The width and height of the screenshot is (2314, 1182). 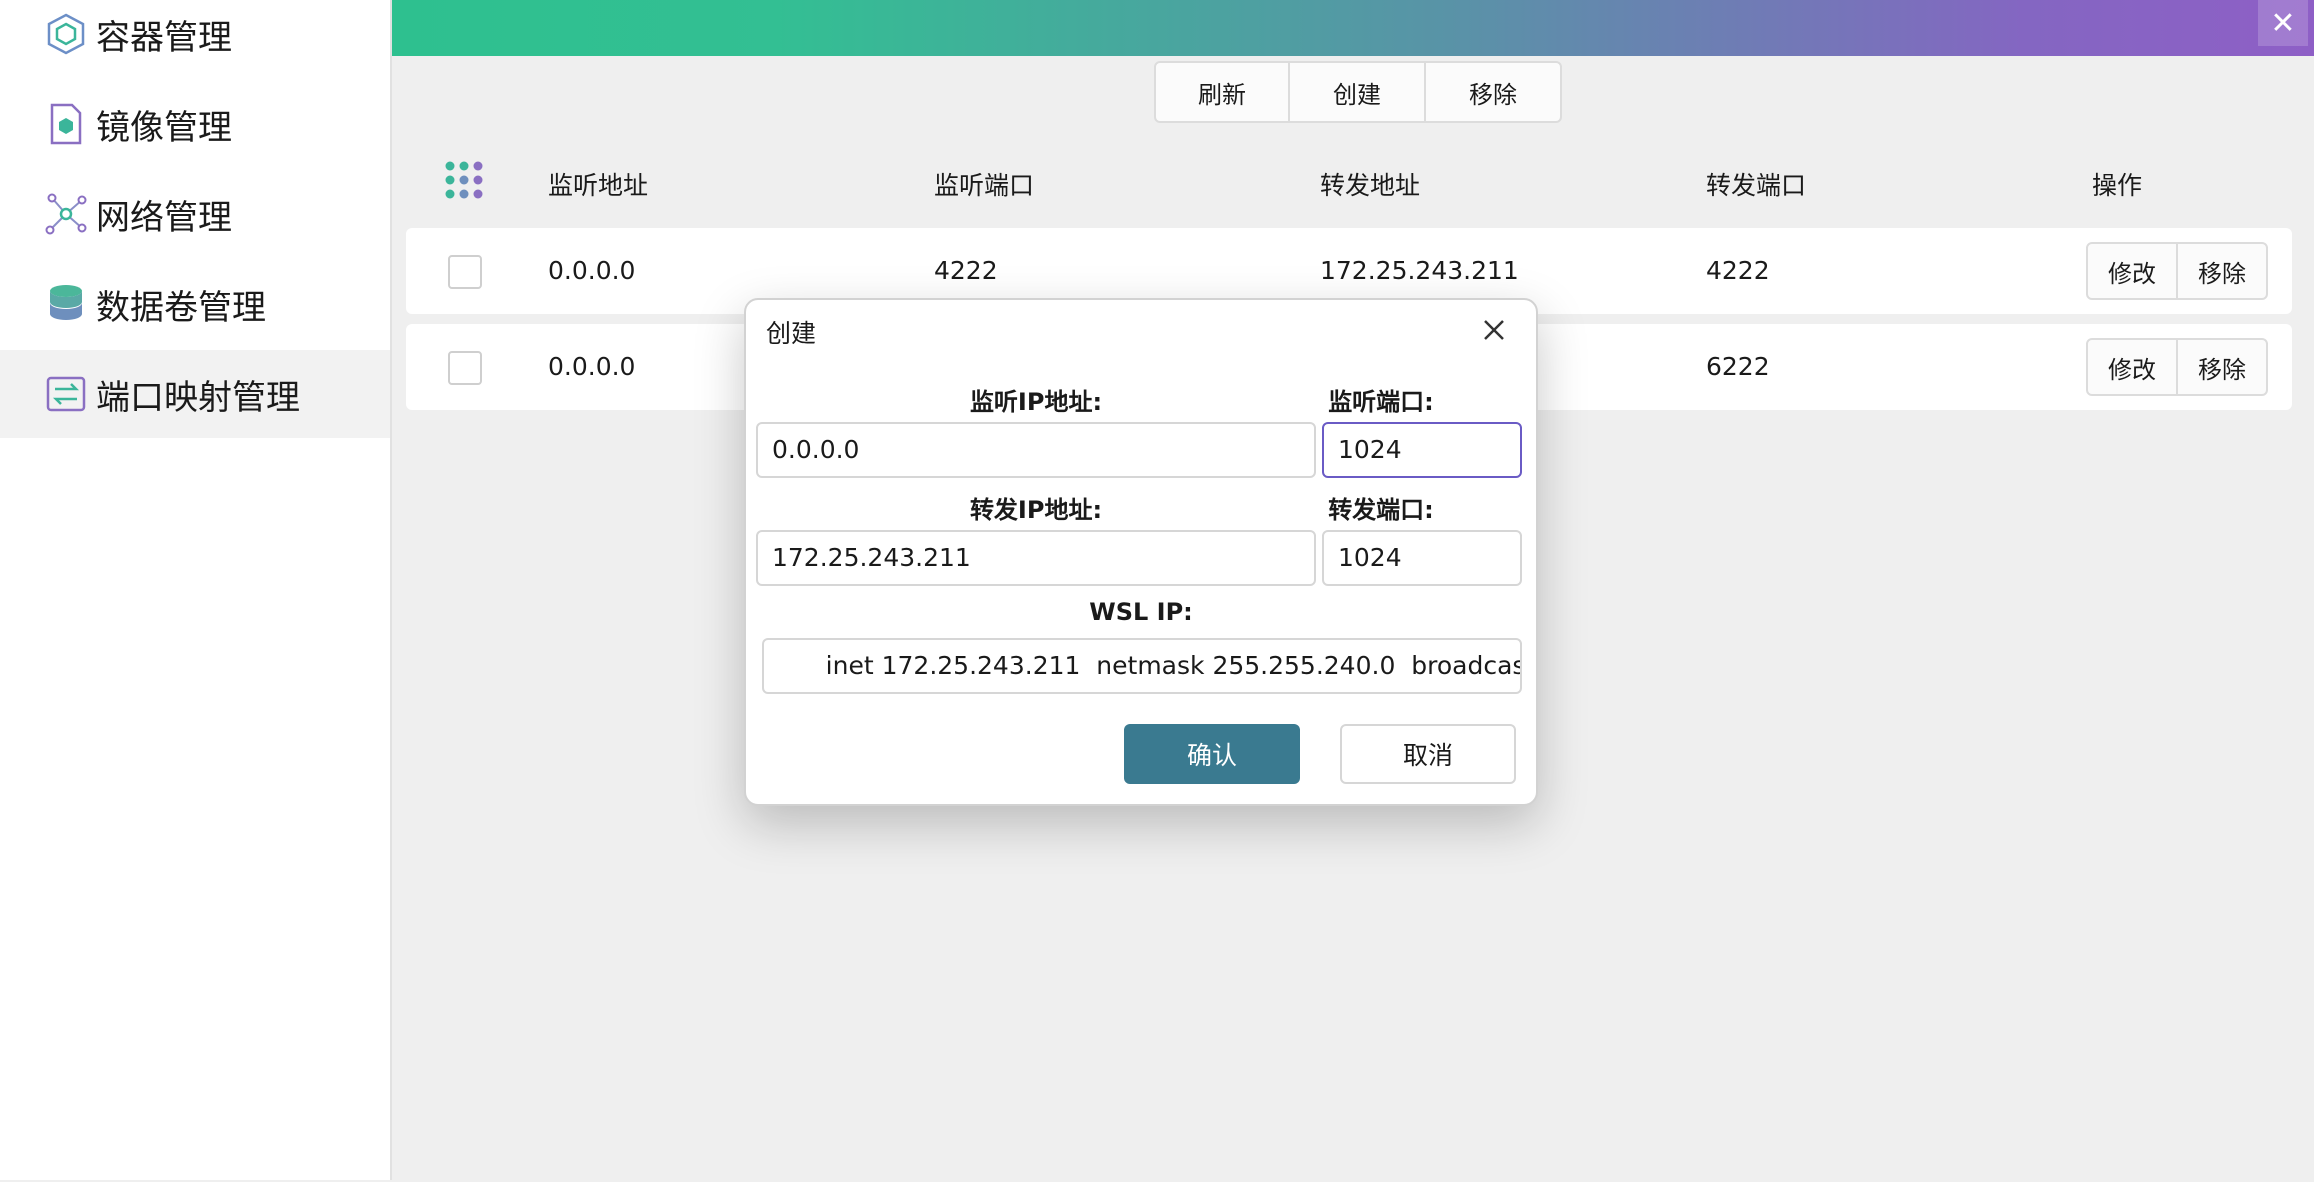 I want to click on sidebar-item-images: 镜像管理, so click(x=195, y=124).